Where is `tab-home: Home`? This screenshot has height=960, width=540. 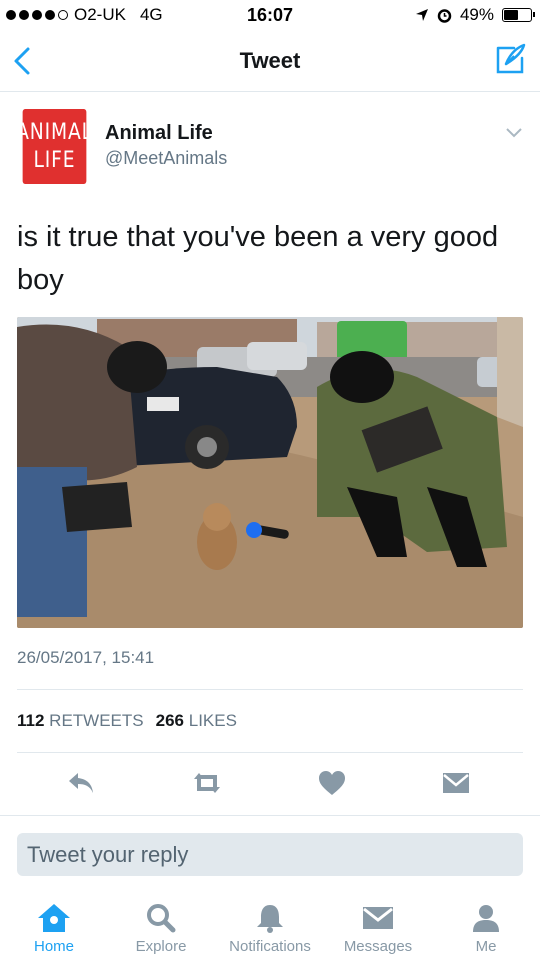 tab-home: Home is located at coordinates (54, 928).